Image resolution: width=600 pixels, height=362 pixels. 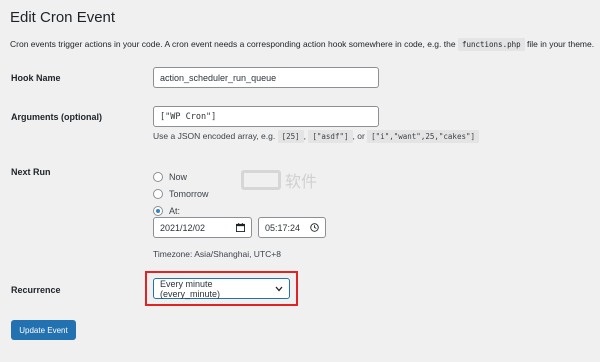 I want to click on clock-icon, so click(x=314, y=227).